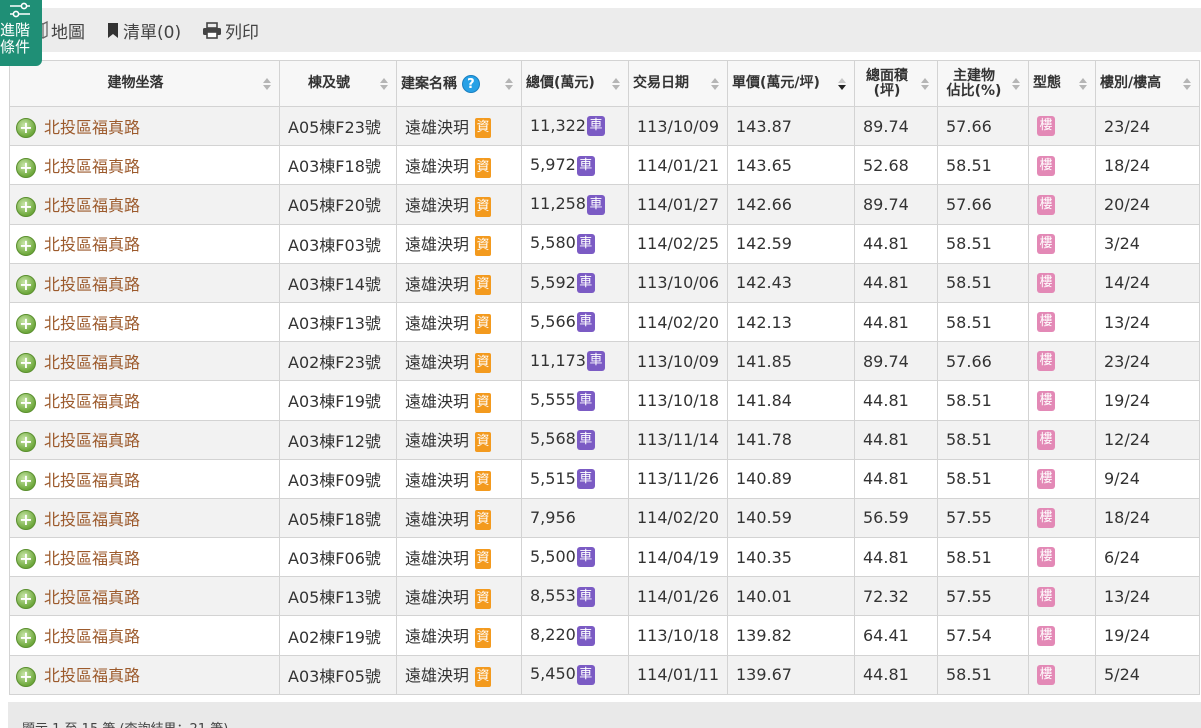 The height and width of the screenshot is (728, 1201). I want to click on col-header-area: 總面積 (坪), so click(896, 83).